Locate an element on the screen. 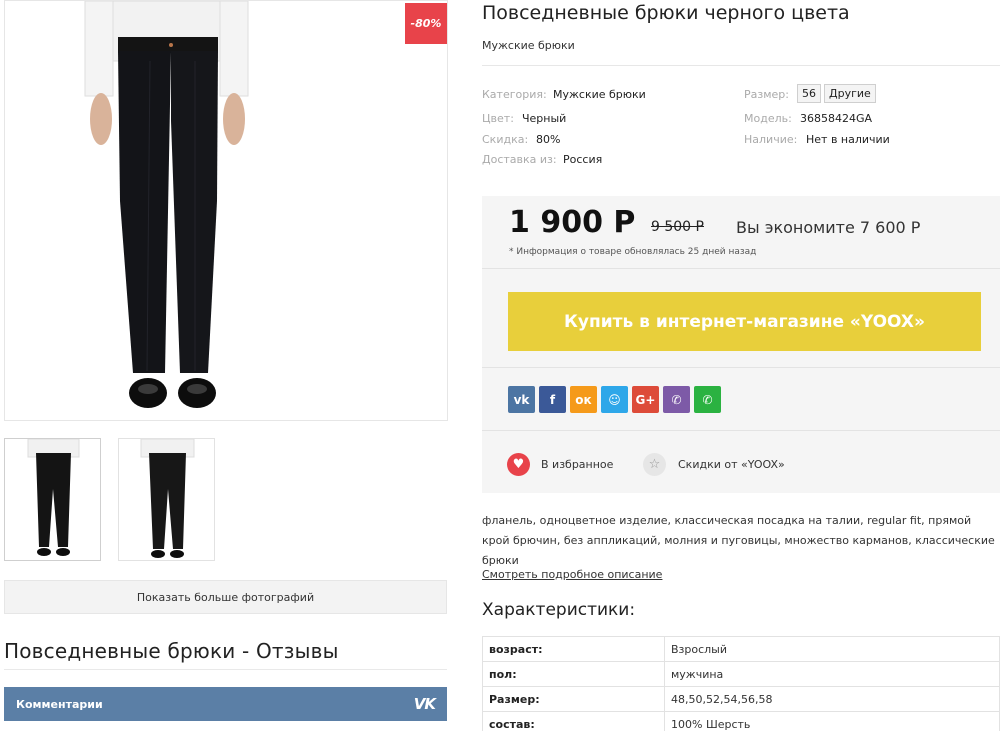 This screenshot has width=1000, height=731. category-label: Категория: is located at coordinates (514, 94).